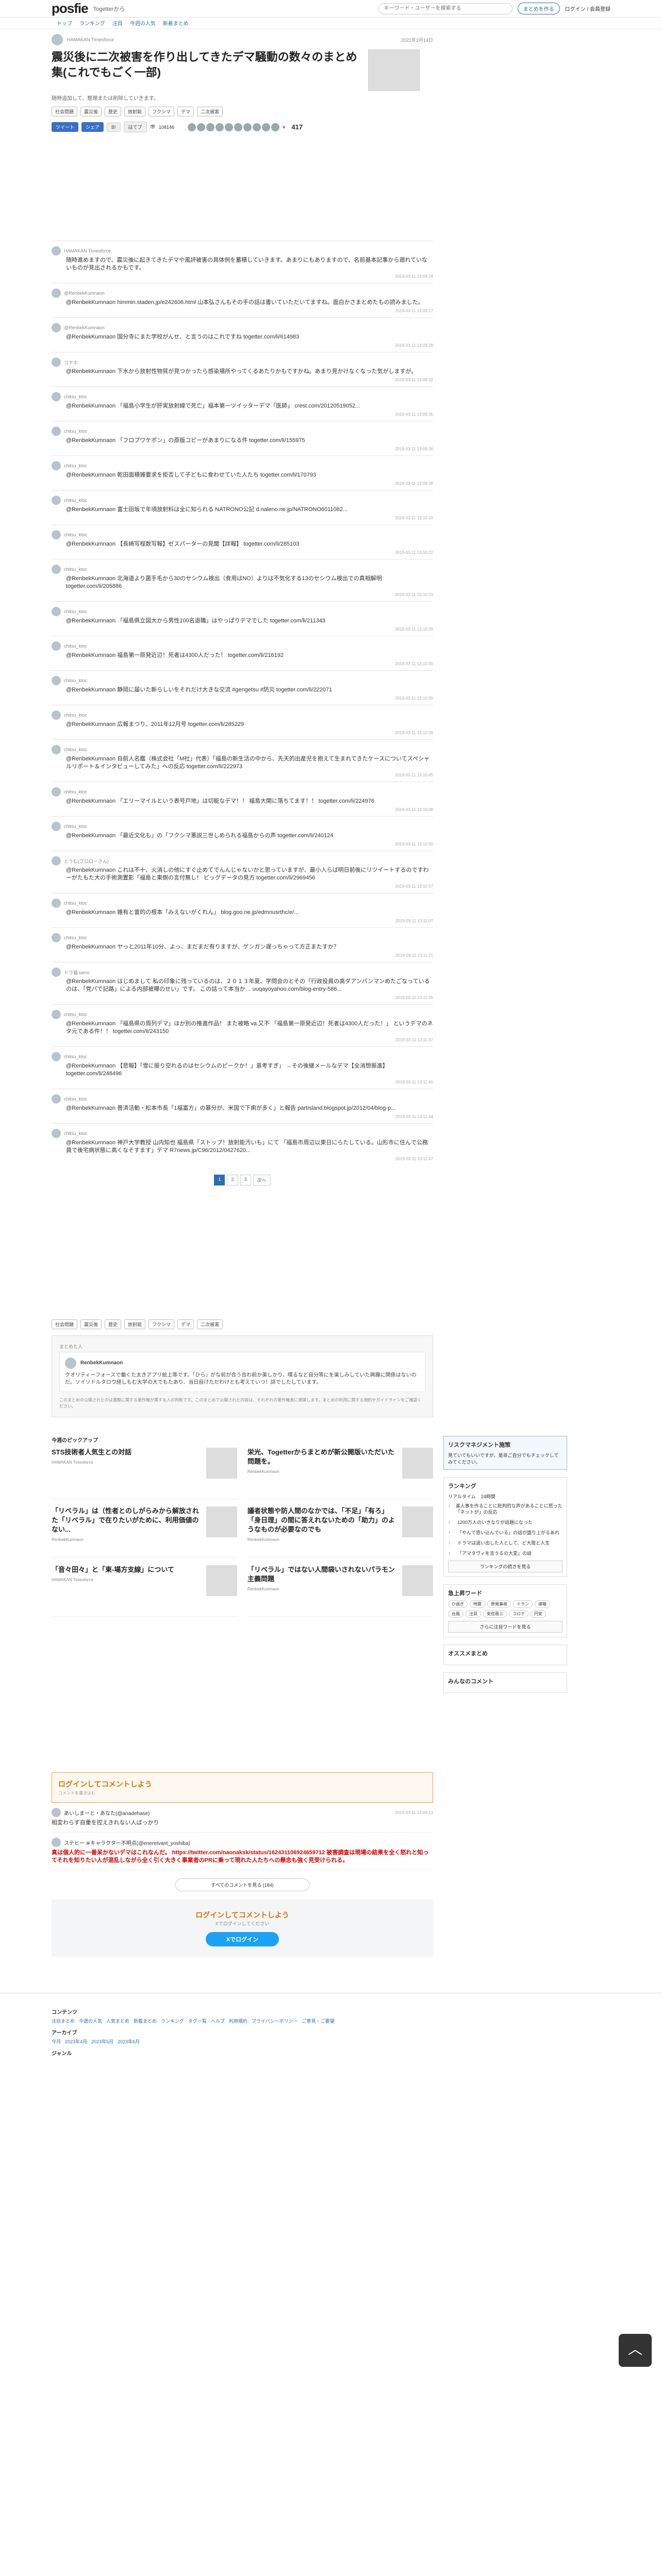 This screenshot has height=2576, width=662. Describe the element at coordinates (56, 2041) in the screenshot. I see `footer-archive-link: 今月` at that location.